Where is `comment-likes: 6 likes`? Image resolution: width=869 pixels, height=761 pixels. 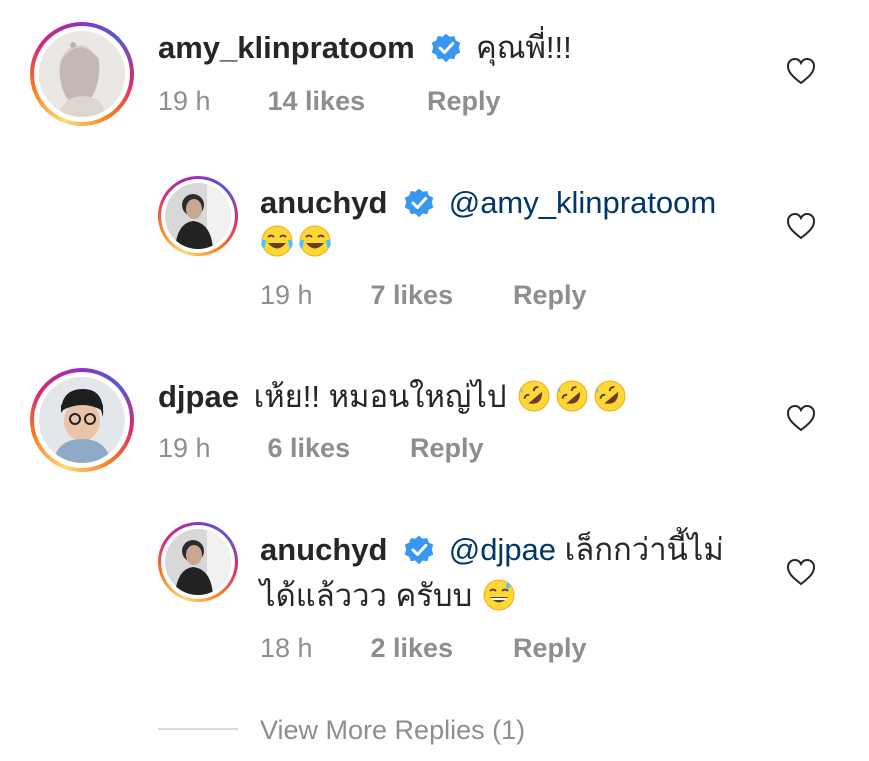 comment-likes: 6 likes is located at coordinates (335, 448).